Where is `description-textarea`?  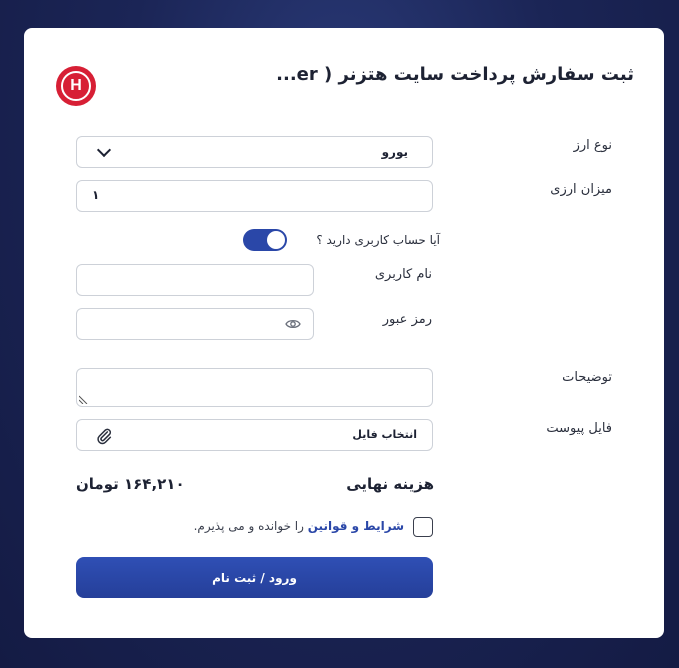
description-textarea is located at coordinates (254, 387).